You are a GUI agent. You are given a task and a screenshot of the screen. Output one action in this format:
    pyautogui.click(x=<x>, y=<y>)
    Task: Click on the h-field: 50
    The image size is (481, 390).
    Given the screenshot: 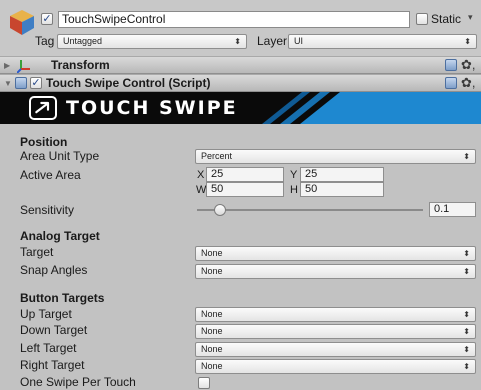 What is the action you would take?
    pyautogui.click(x=342, y=189)
    